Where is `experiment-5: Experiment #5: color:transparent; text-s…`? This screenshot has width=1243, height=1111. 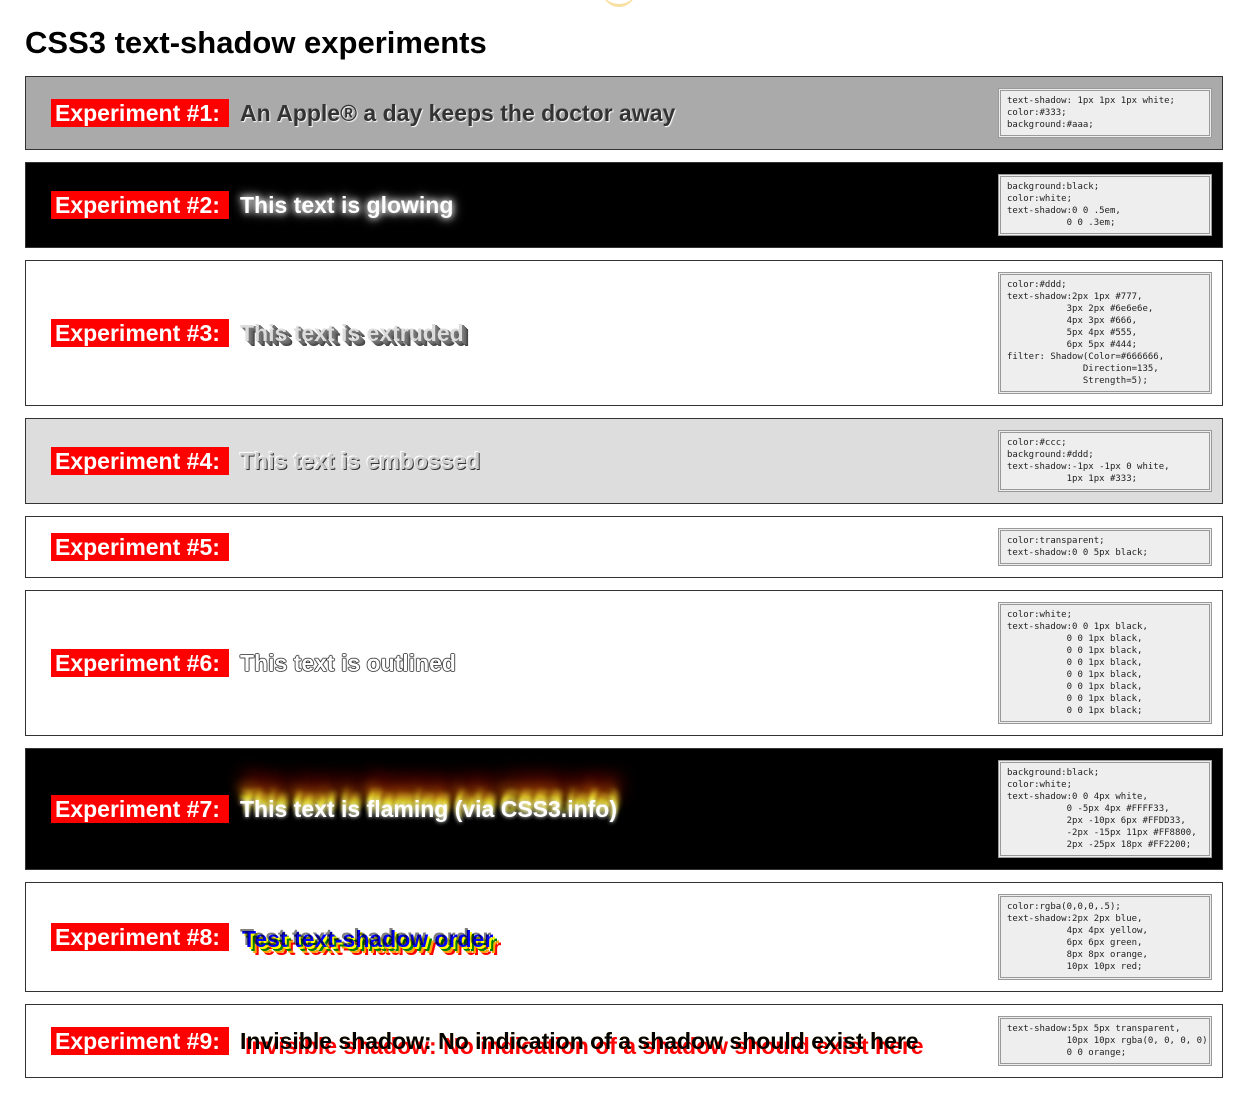 experiment-5: Experiment #5: color:transparent; text-s… is located at coordinates (624, 547).